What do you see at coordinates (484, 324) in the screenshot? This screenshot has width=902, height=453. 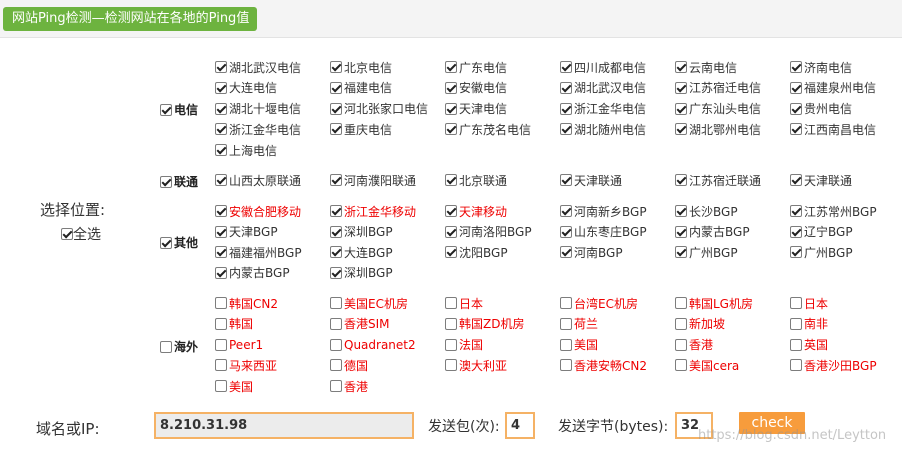 I see `location-option: 韩国ZD机房` at bounding box center [484, 324].